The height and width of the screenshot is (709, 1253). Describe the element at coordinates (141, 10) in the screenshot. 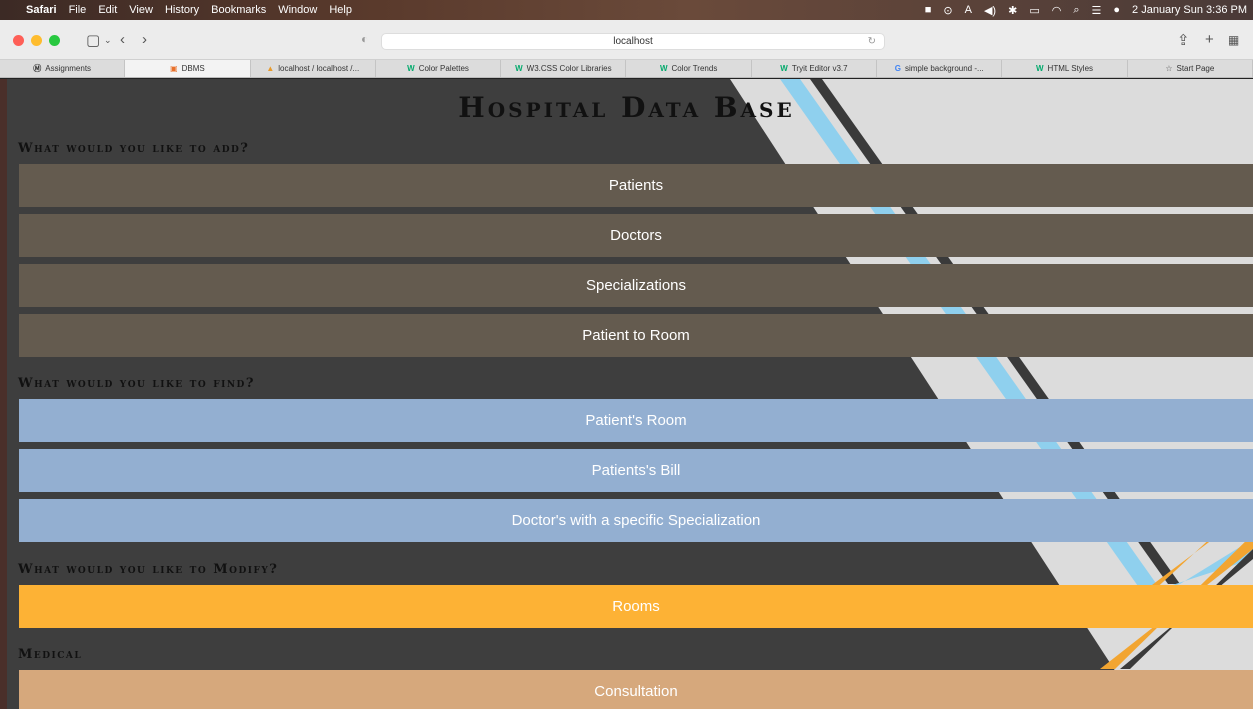

I see `menu-view: View` at that location.